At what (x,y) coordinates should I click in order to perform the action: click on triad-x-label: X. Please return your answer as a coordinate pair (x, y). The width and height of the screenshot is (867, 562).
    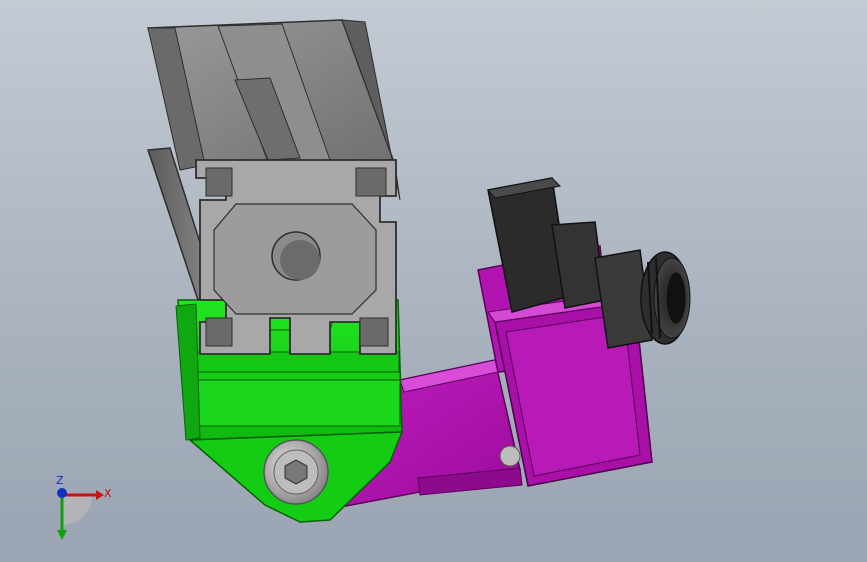
    Looking at the image, I should click on (108, 493).